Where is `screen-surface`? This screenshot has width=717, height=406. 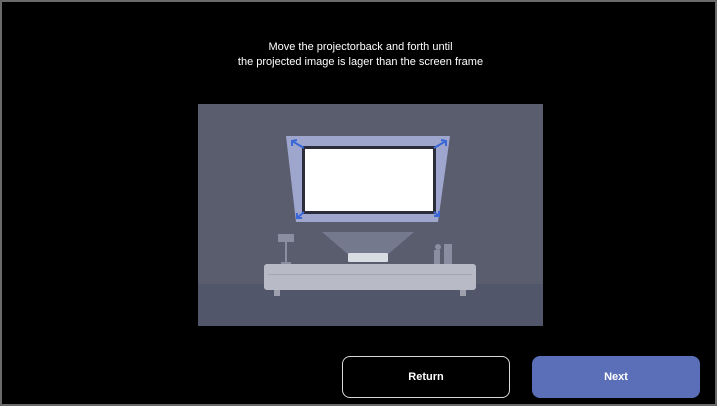
screen-surface is located at coordinates (369, 180).